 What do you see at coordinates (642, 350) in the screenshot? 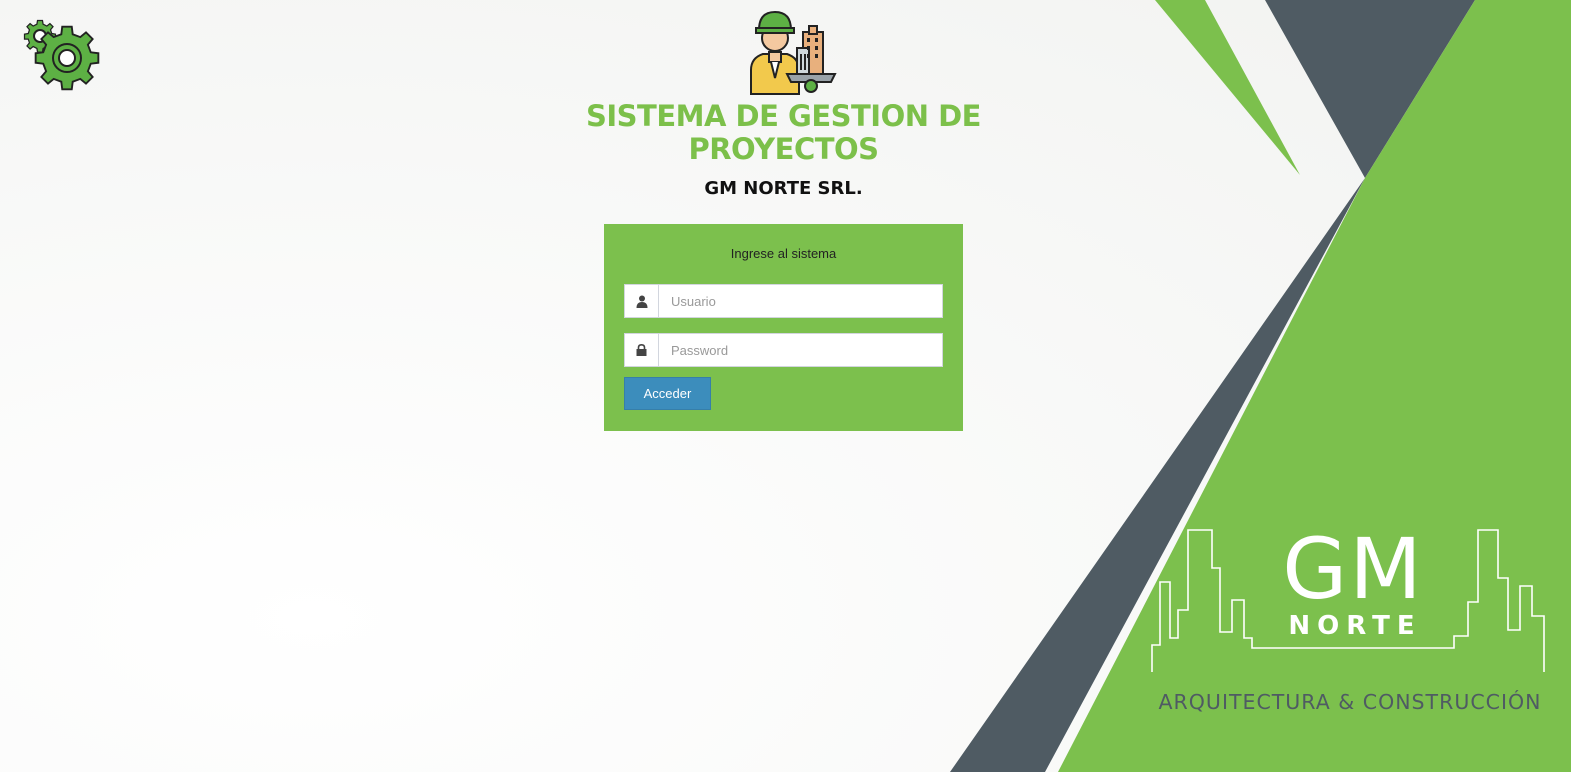
I see `lock-icon` at bounding box center [642, 350].